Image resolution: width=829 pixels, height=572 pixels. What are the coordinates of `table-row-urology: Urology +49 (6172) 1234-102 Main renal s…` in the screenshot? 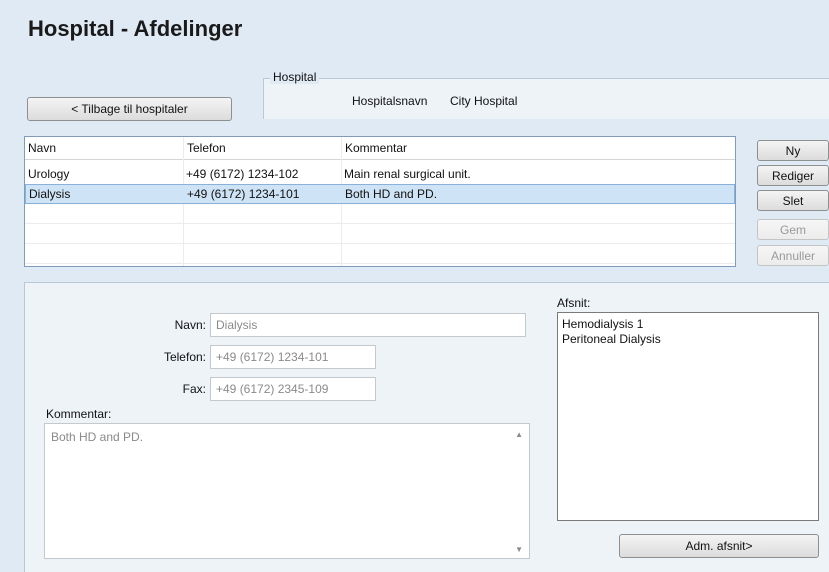 It's located at (380, 175).